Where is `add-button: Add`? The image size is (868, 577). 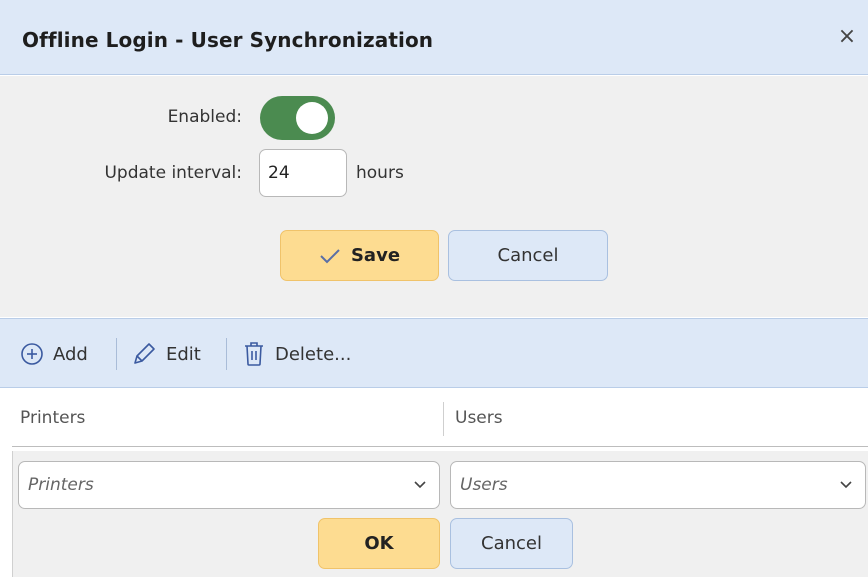 add-button: Add is located at coordinates (54, 354).